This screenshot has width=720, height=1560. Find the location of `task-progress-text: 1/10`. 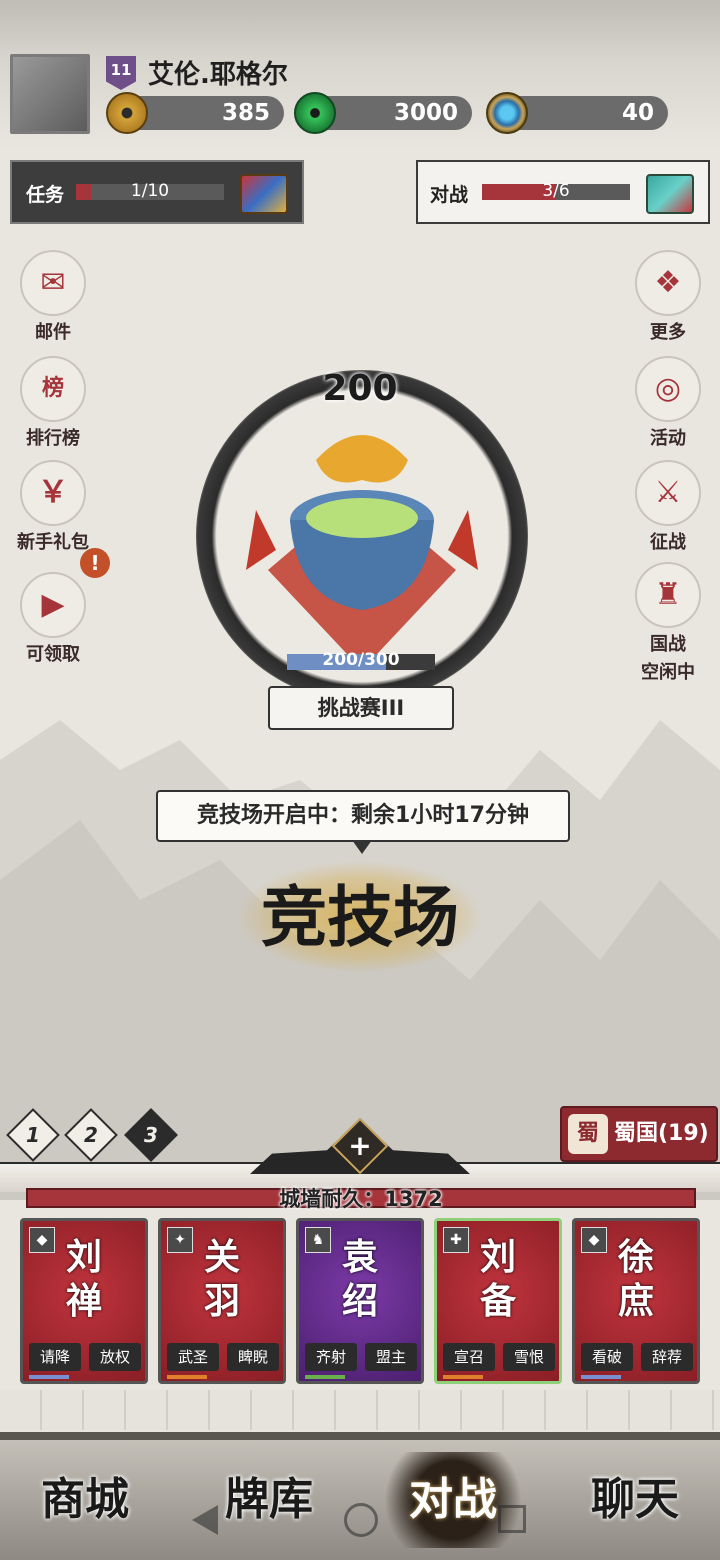

task-progress-text: 1/10 is located at coordinates (150, 191).